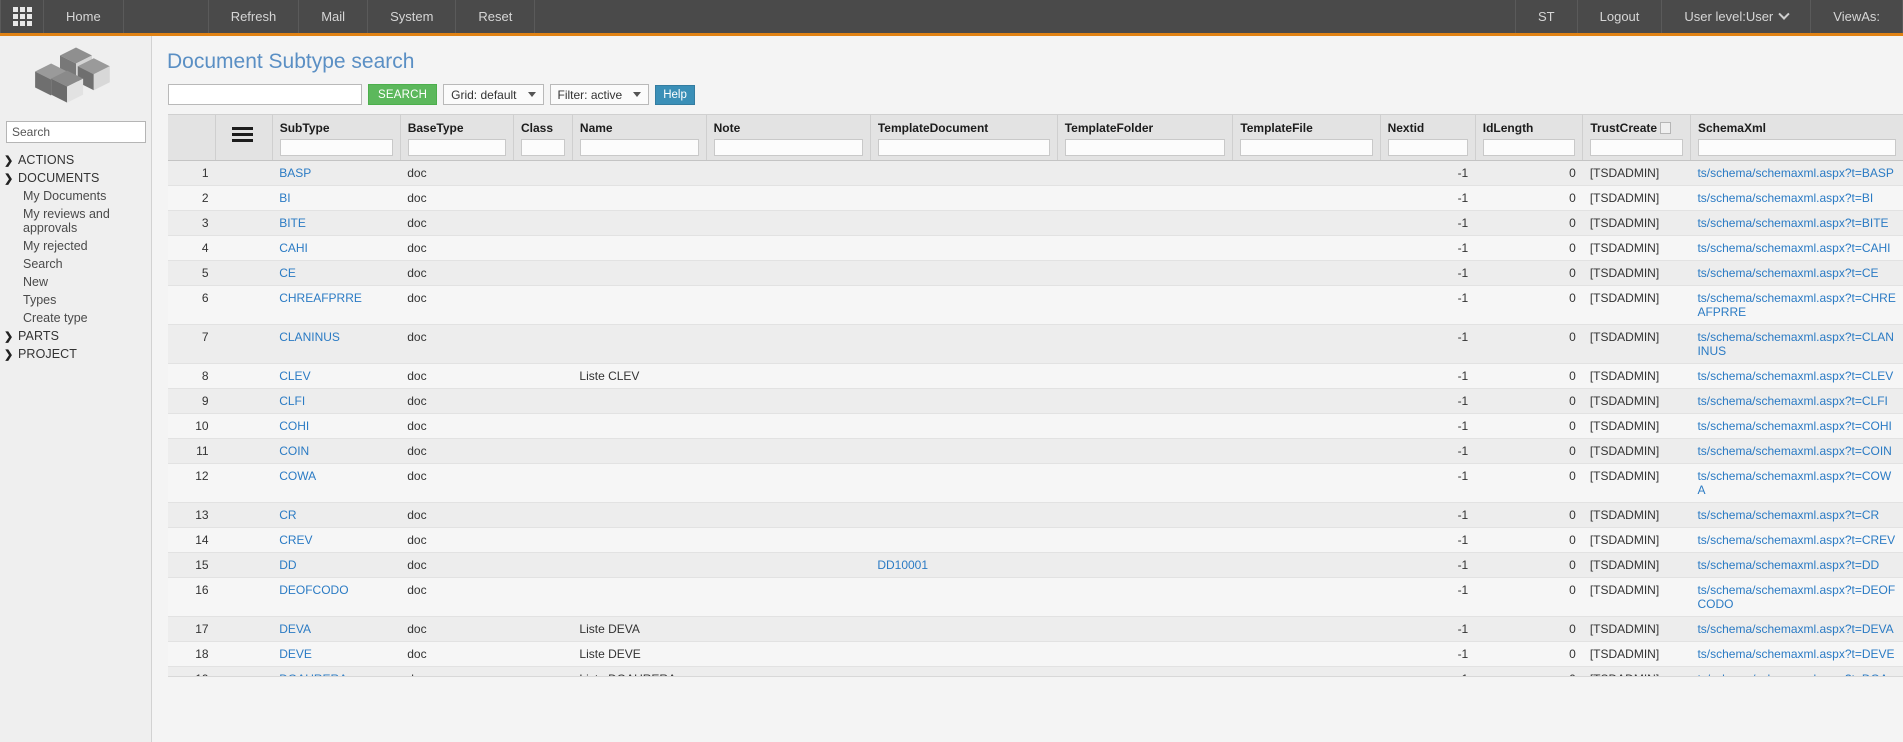 The width and height of the screenshot is (1903, 742). I want to click on nav-reset: Reset, so click(496, 16).